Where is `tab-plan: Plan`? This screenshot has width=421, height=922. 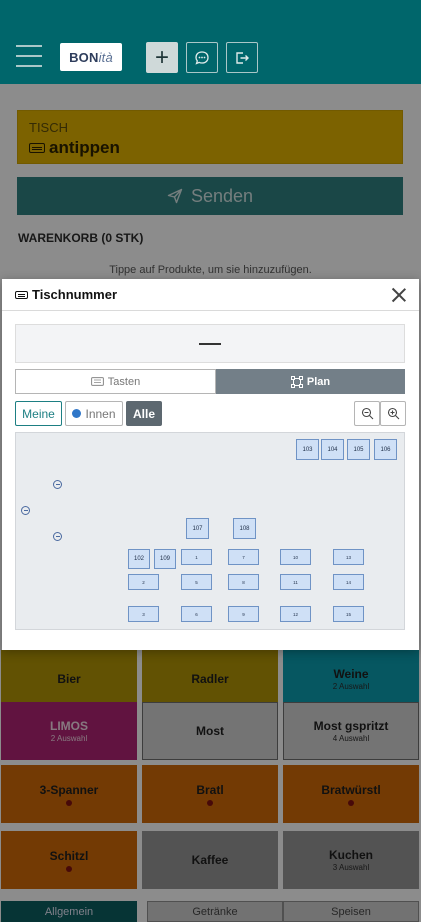
tab-plan: Plan is located at coordinates (310, 381).